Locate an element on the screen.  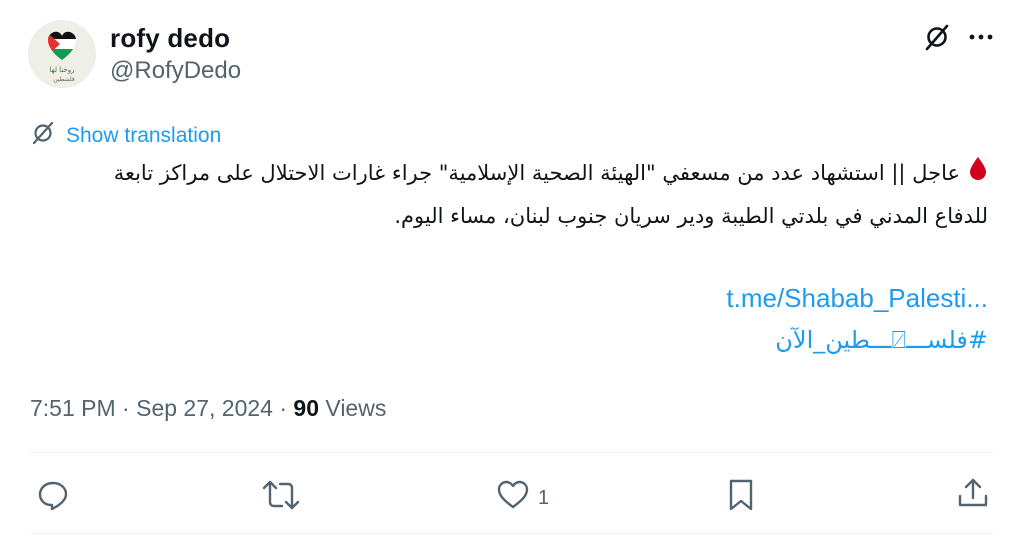
divider-top is located at coordinates (512, 452).